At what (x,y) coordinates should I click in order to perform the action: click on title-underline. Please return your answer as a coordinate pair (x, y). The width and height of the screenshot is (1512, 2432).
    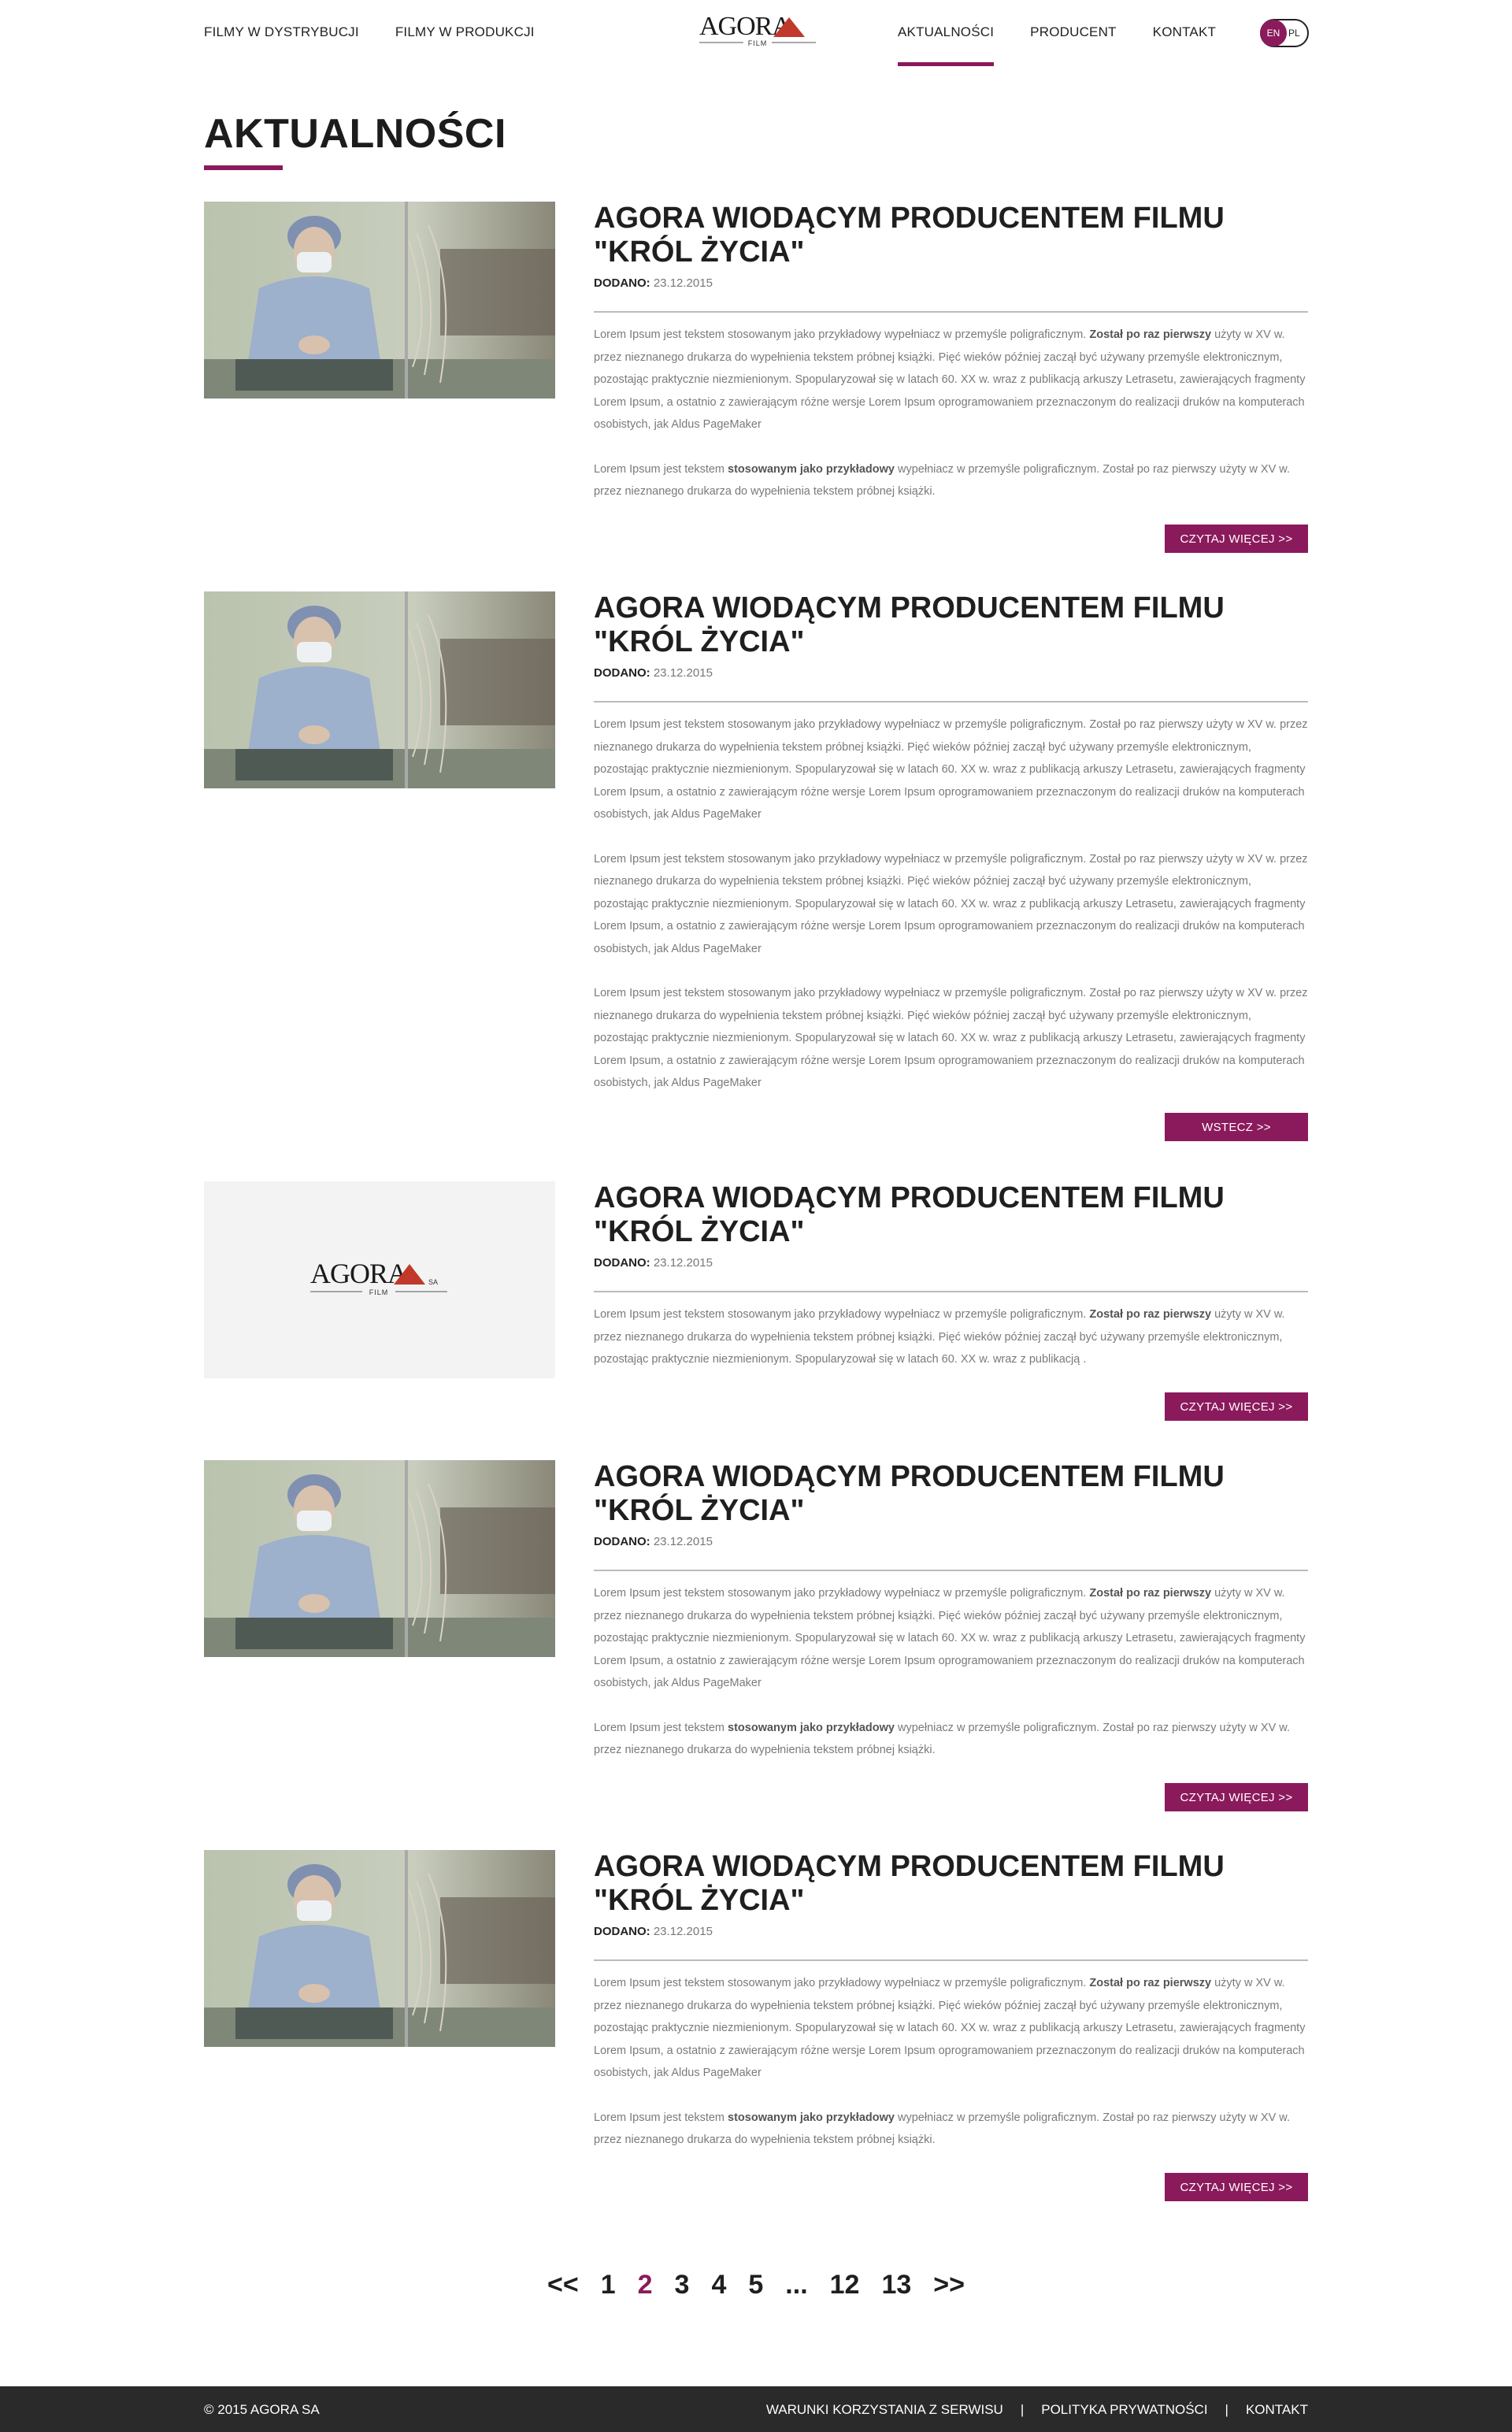
    Looking at the image, I should click on (243, 167).